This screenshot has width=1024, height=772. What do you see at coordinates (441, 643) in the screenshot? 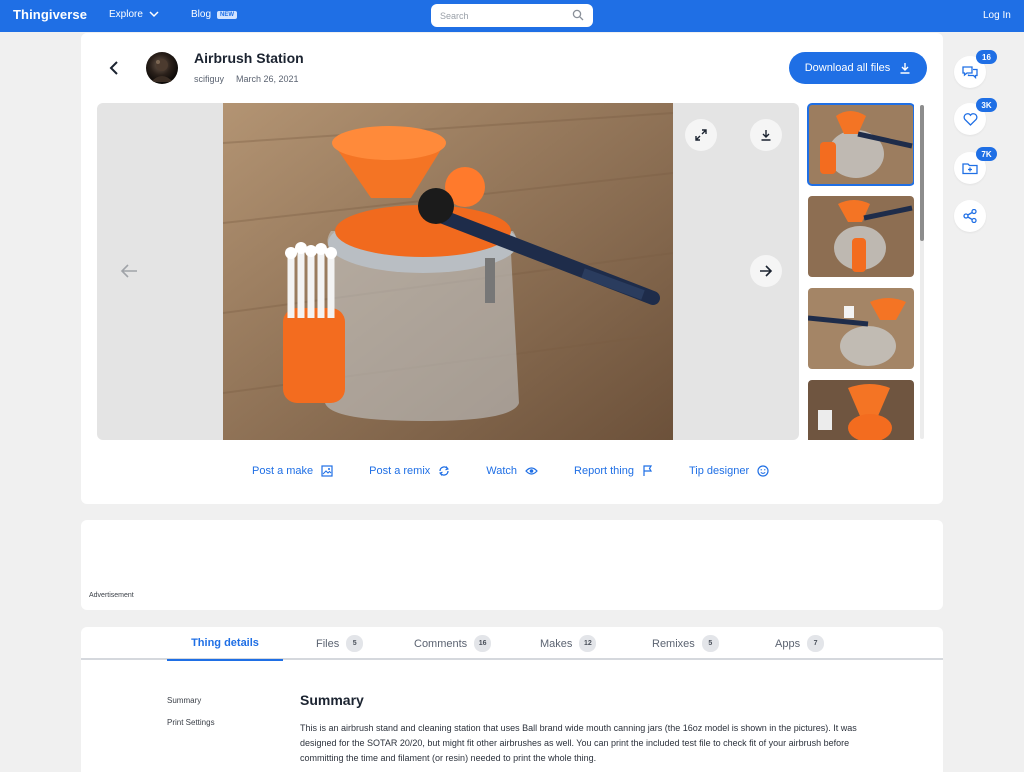
I see `tab-label: Comments` at bounding box center [441, 643].